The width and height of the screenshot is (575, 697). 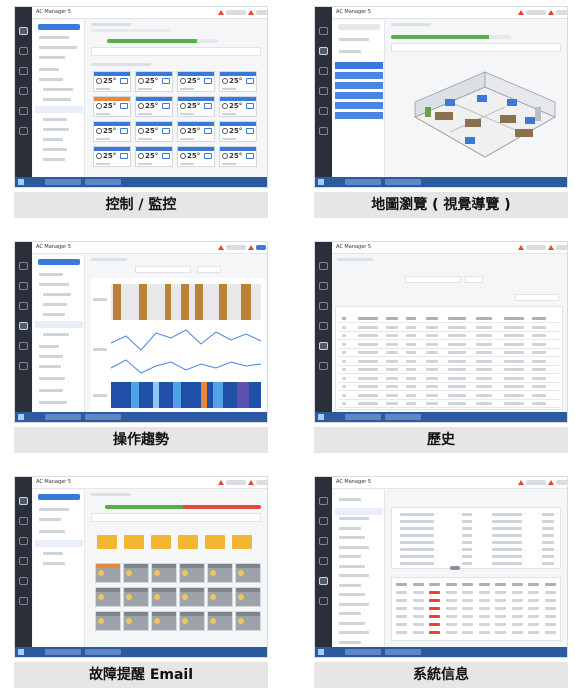 I want to click on filter-toolbar, so click(x=176, y=517).